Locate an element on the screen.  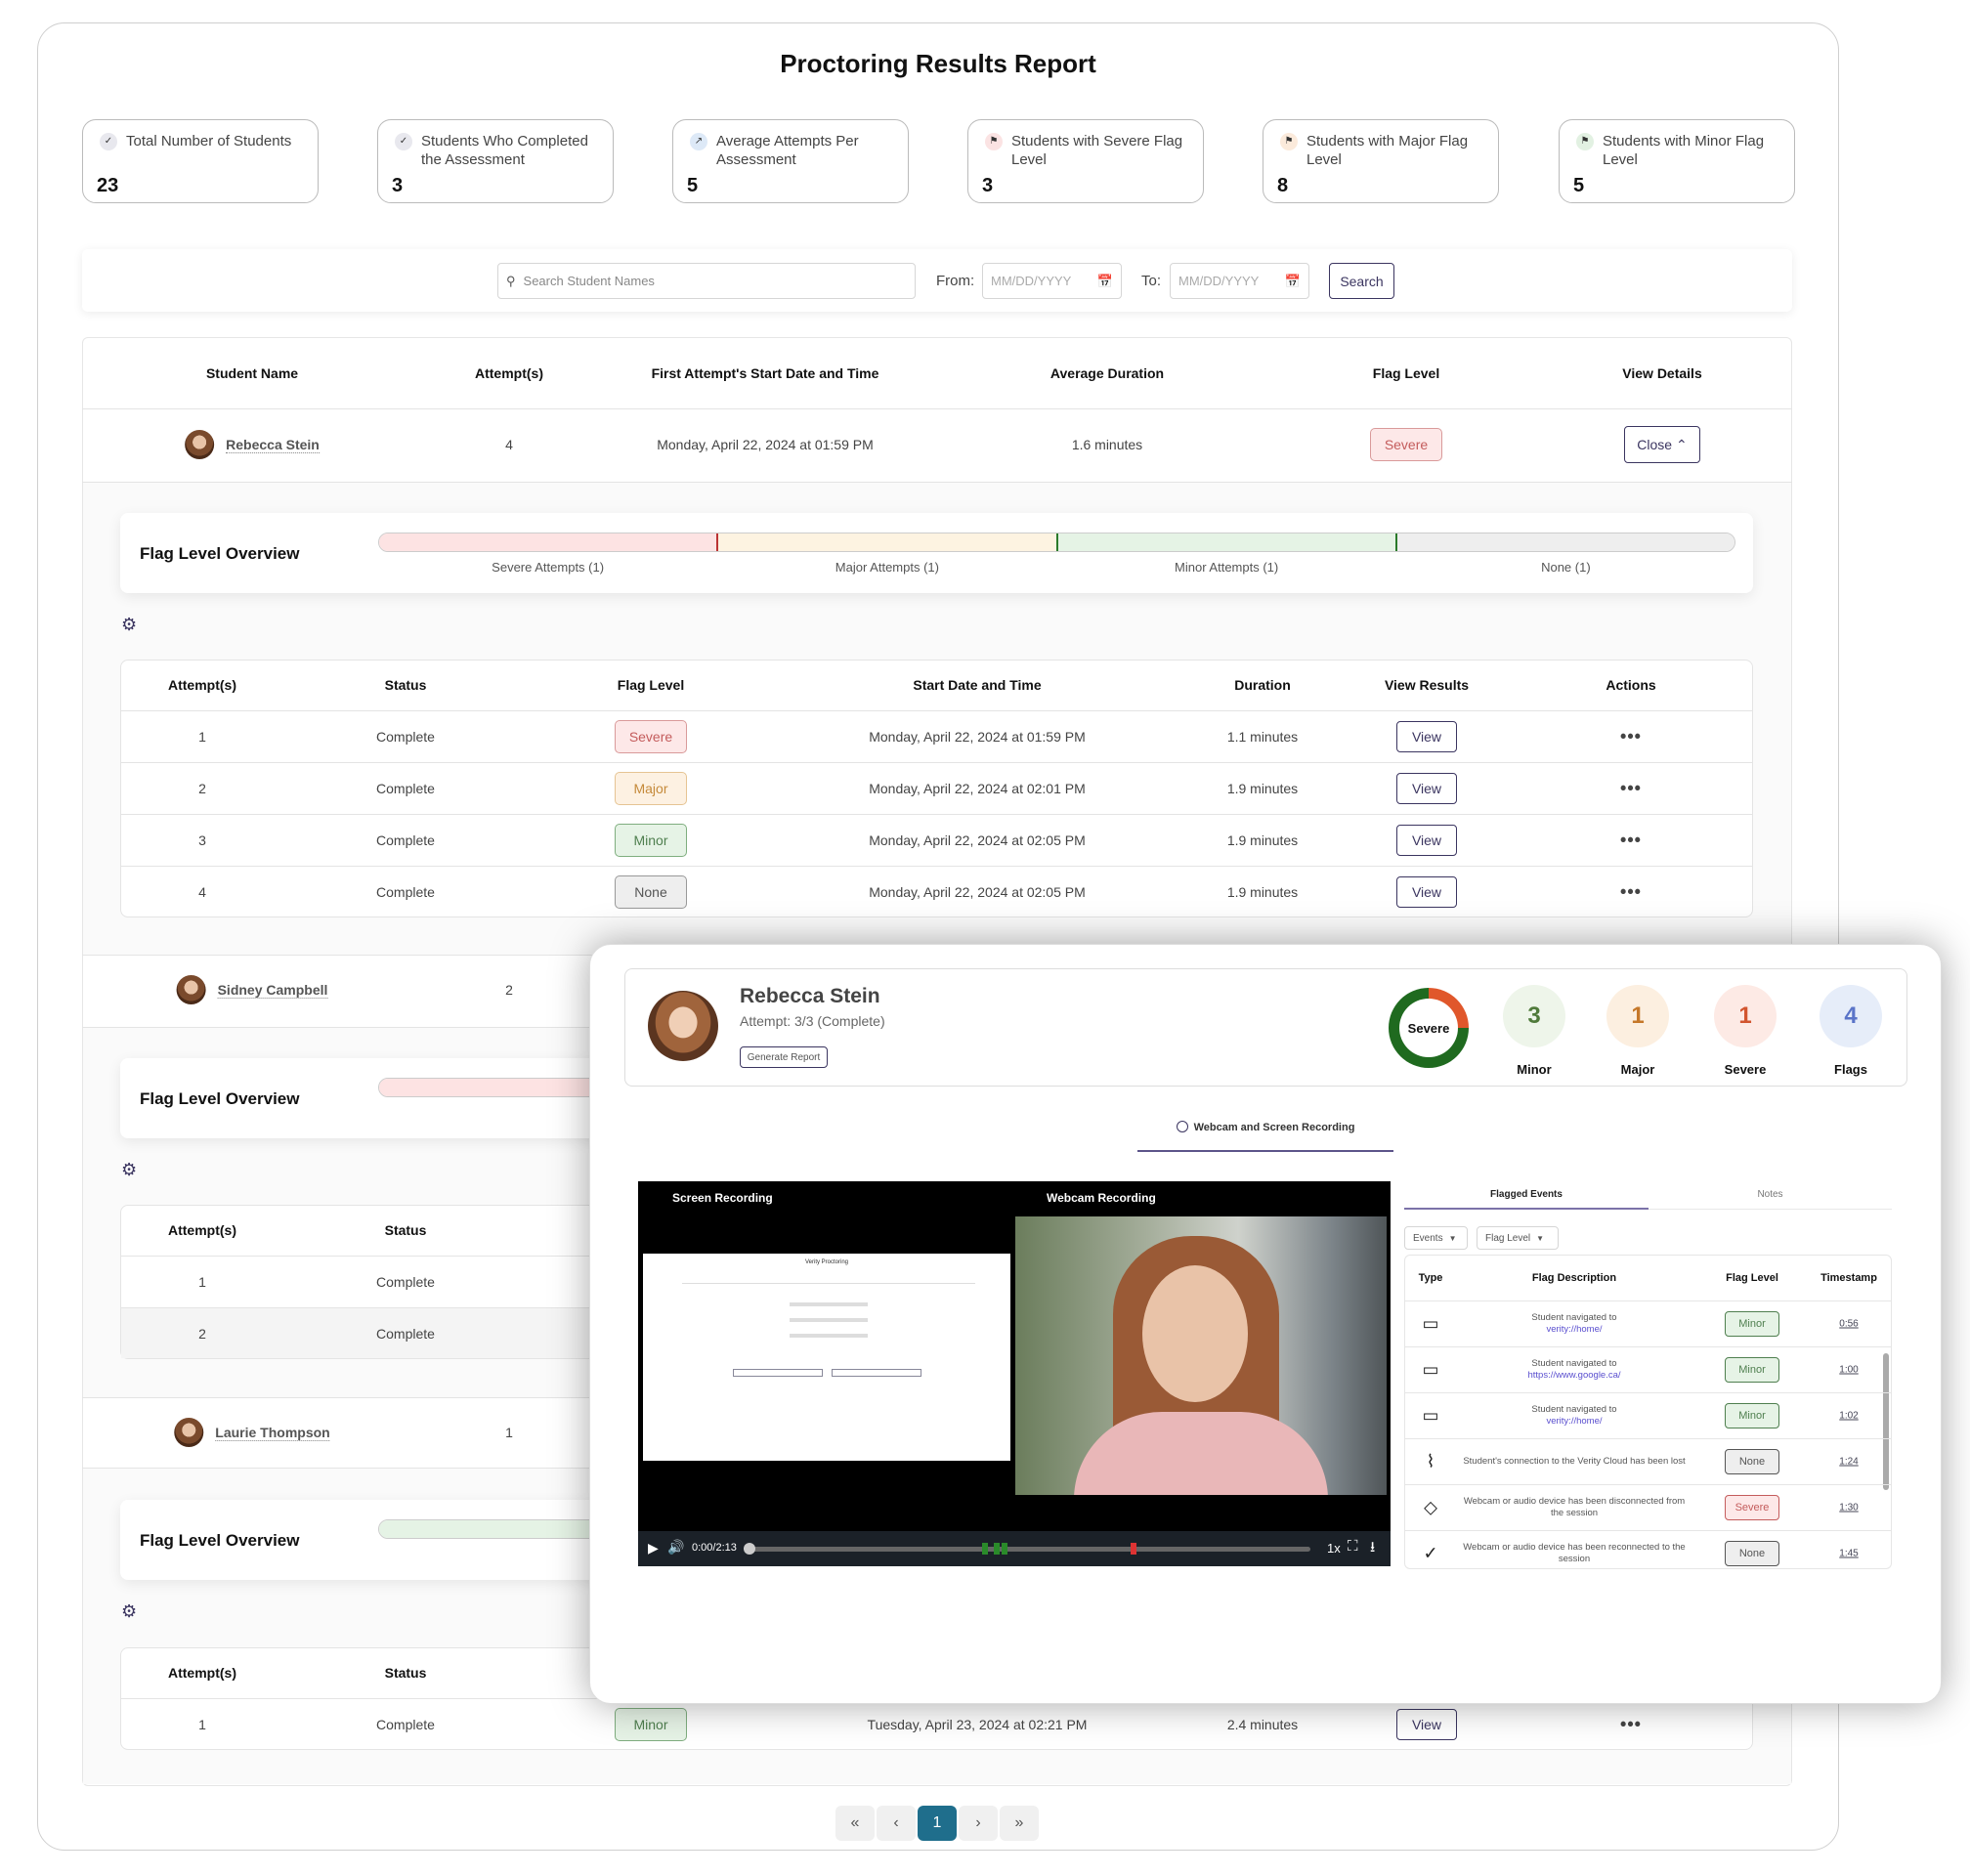
flag-icon: ⚑ is located at coordinates (1585, 141).